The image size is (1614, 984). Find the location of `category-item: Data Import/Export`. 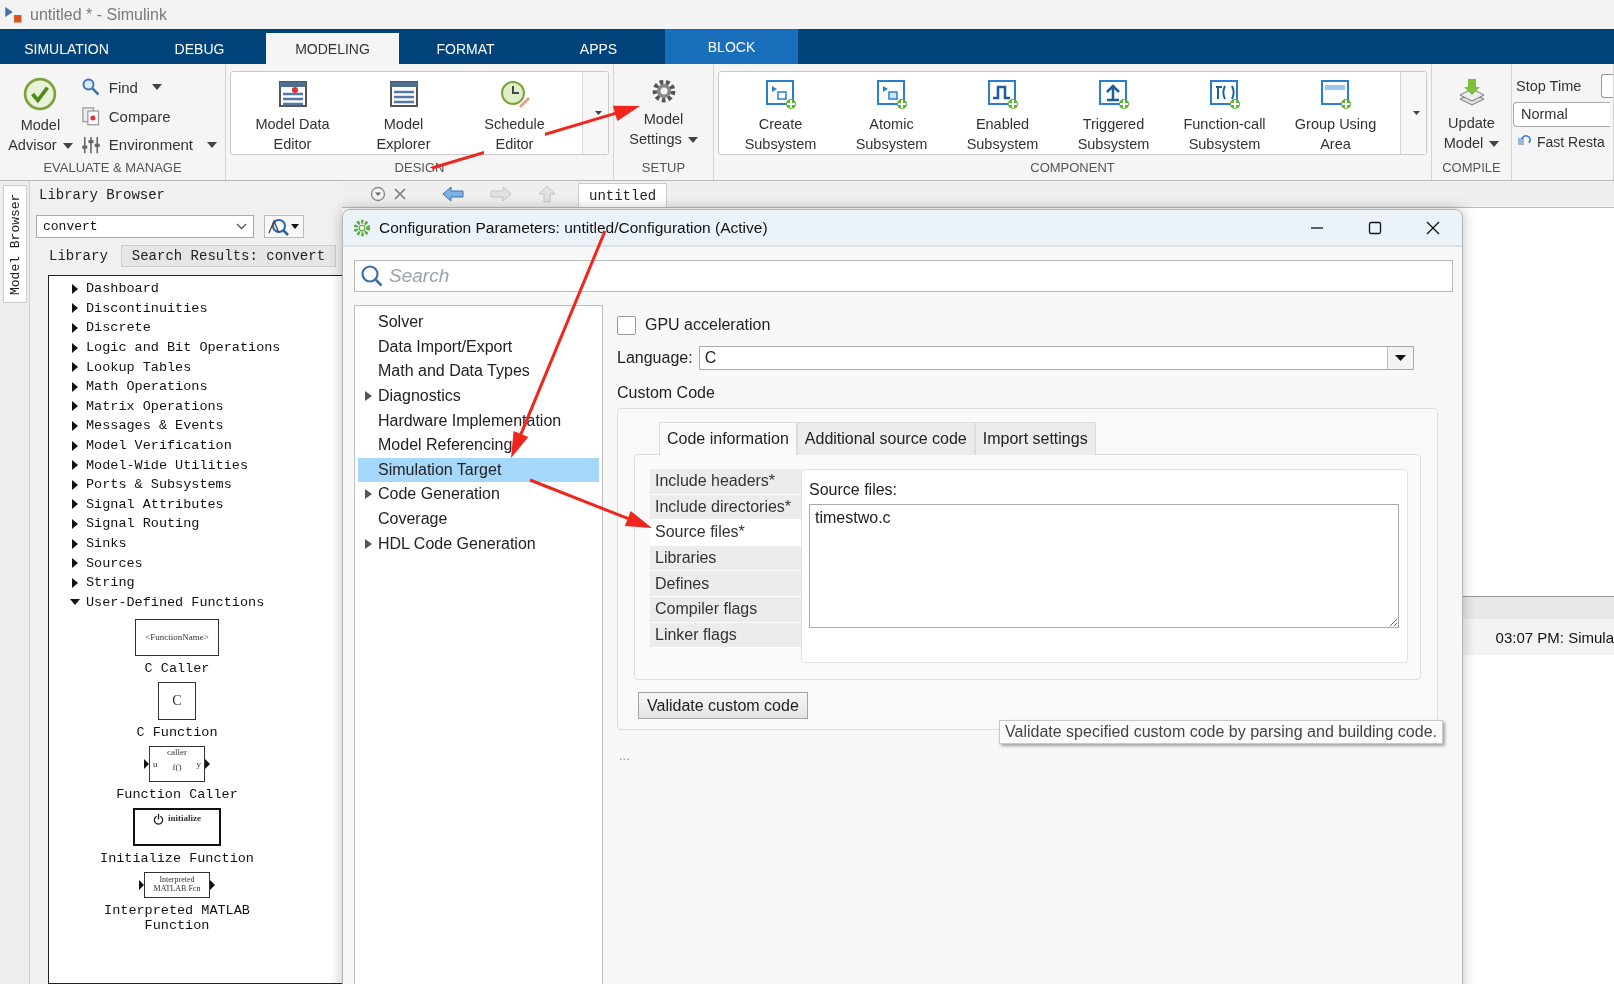

category-item: Data Import/Export is located at coordinates (478, 347).